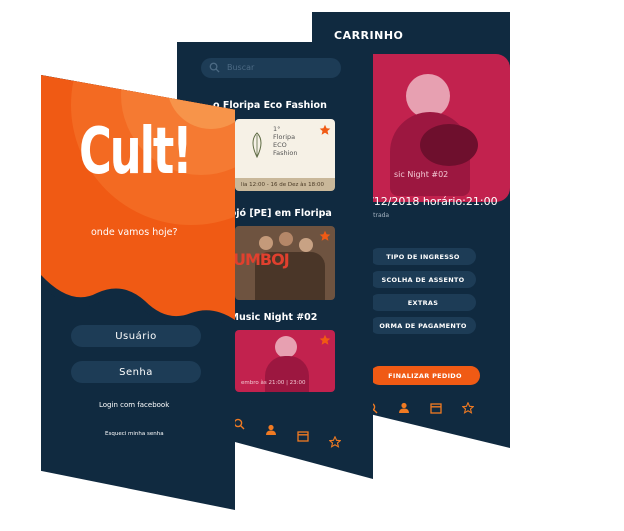 The image size is (624, 531). Describe the element at coordinates (423, 256) in the screenshot. I see `ticket-type-option: TIPO DE INGRESSO` at that location.